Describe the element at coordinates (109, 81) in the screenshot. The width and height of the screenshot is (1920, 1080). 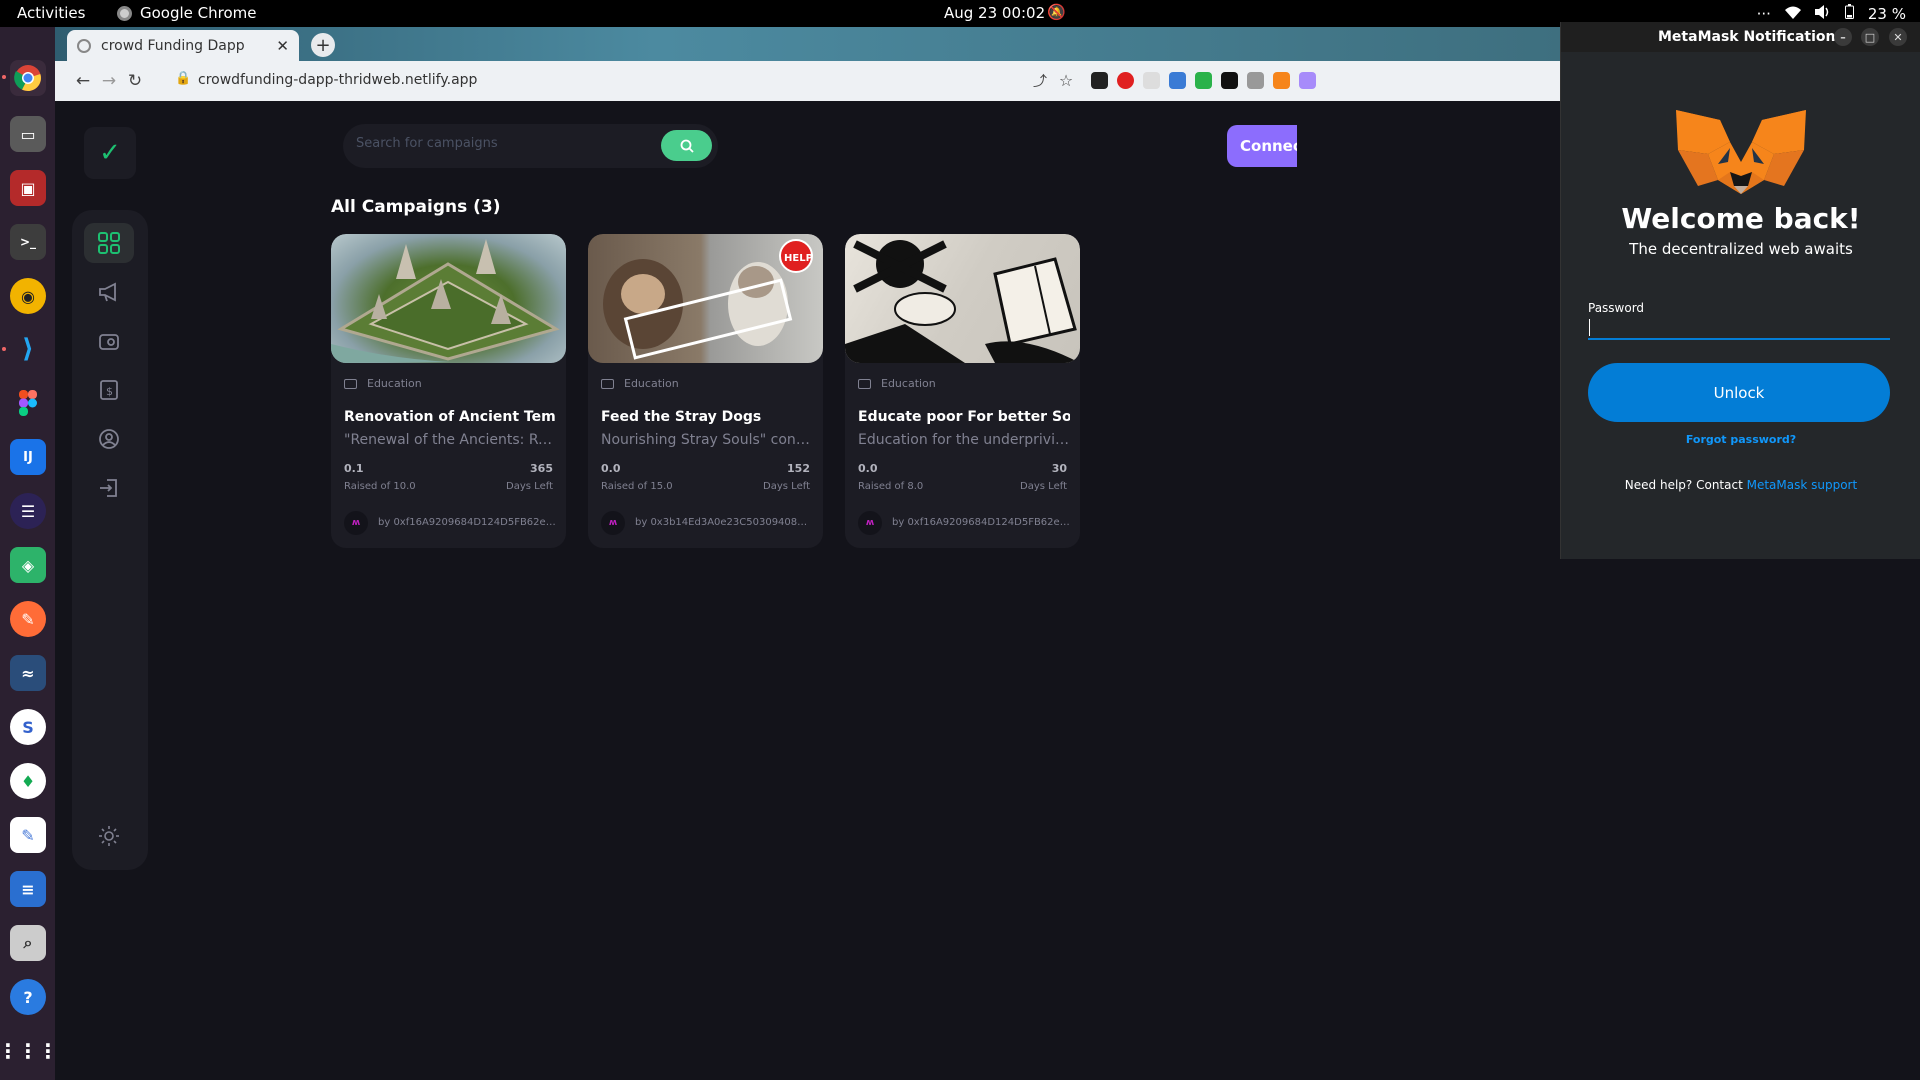
I see `forward-button: →` at that location.